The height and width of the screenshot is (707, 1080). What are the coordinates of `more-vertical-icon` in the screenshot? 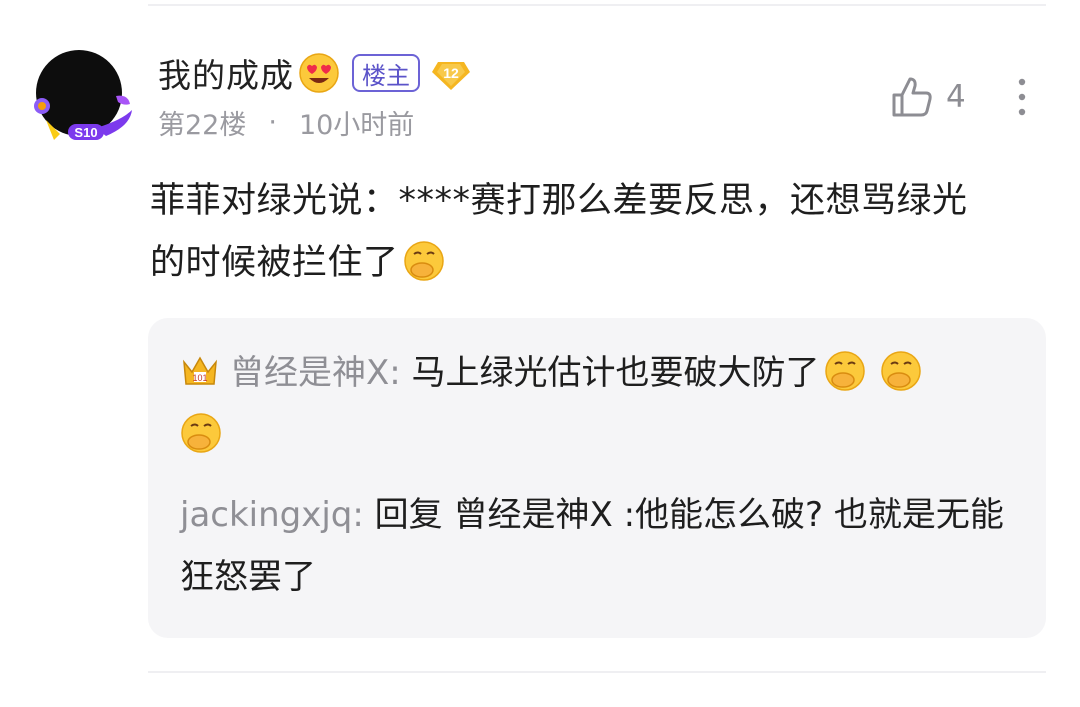 It's located at (1022, 97).